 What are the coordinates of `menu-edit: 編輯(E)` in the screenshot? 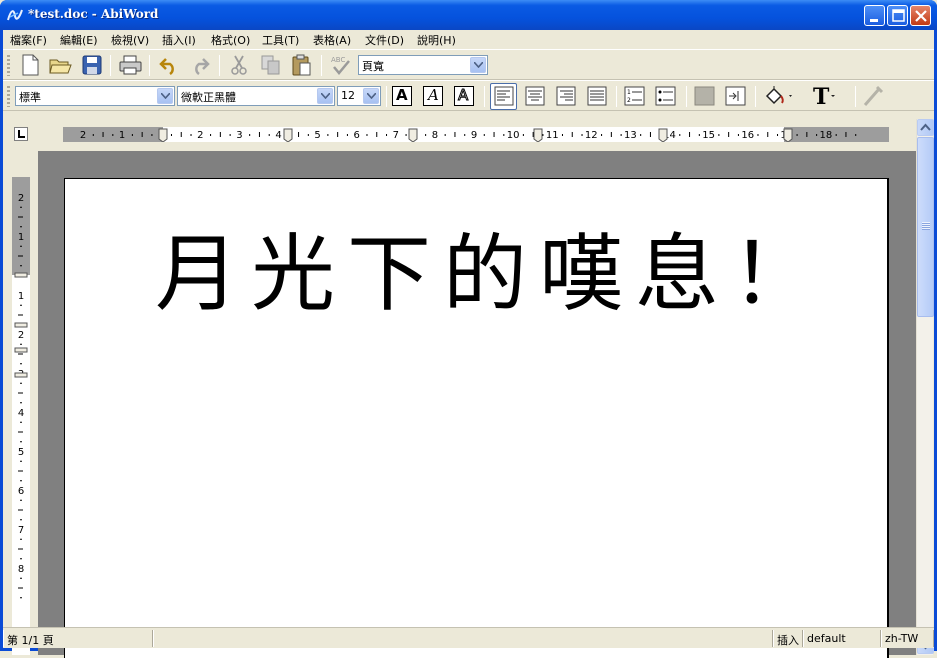 It's located at (79, 40).